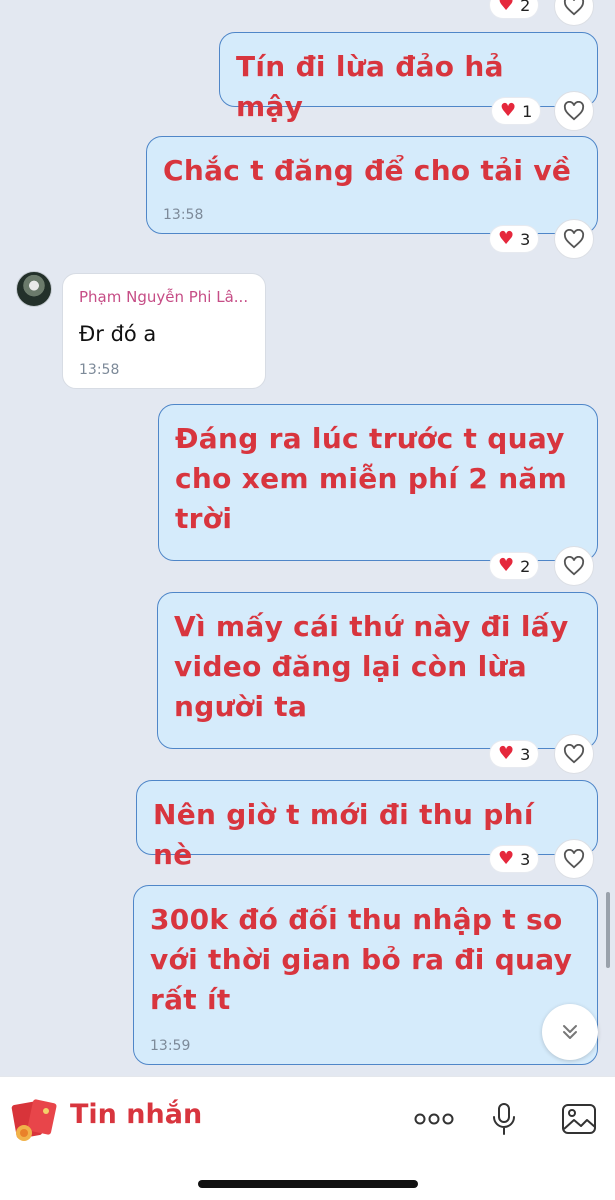 The height and width of the screenshot is (1200, 615). Describe the element at coordinates (608, 930) in the screenshot. I see `scrollbar` at that location.